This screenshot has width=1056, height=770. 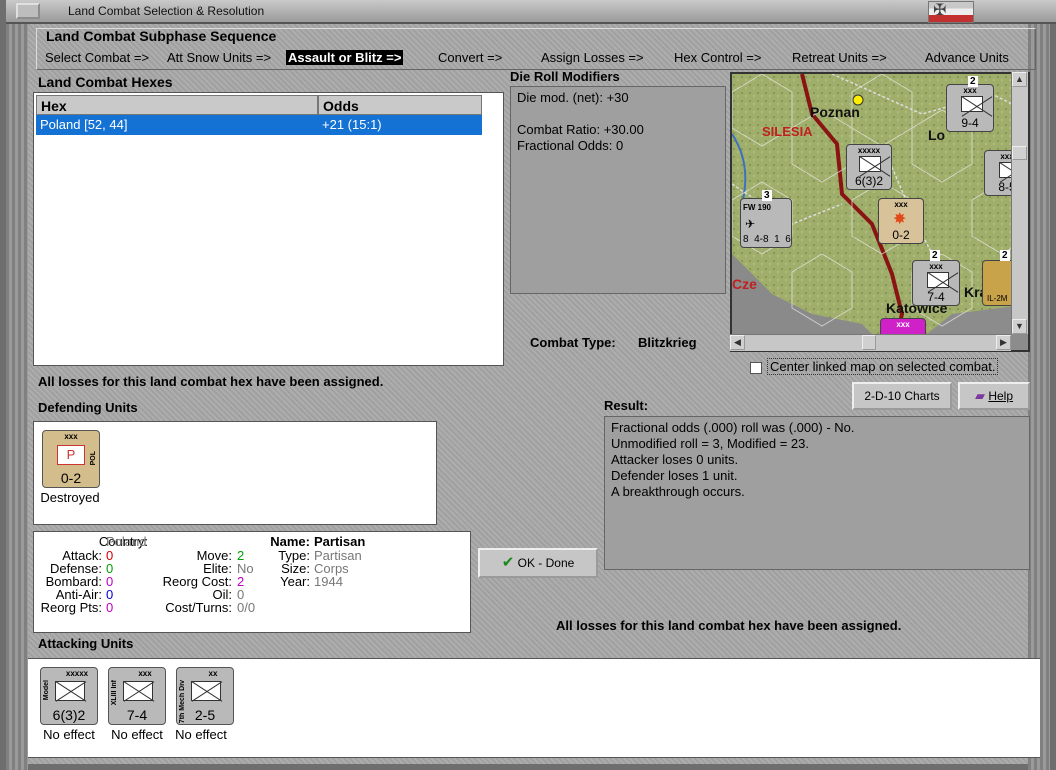 I want to click on combat-ratio: Combat Ratio: +30.00, so click(x=580, y=129).